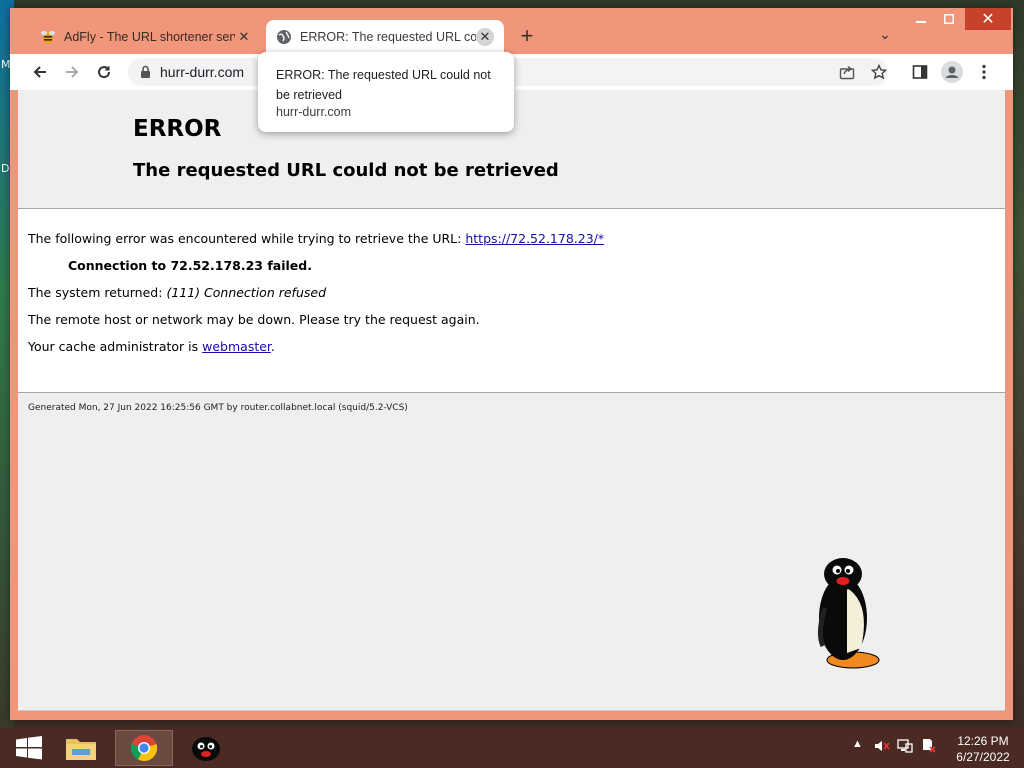  I want to click on action-center-icon, so click(929, 747).